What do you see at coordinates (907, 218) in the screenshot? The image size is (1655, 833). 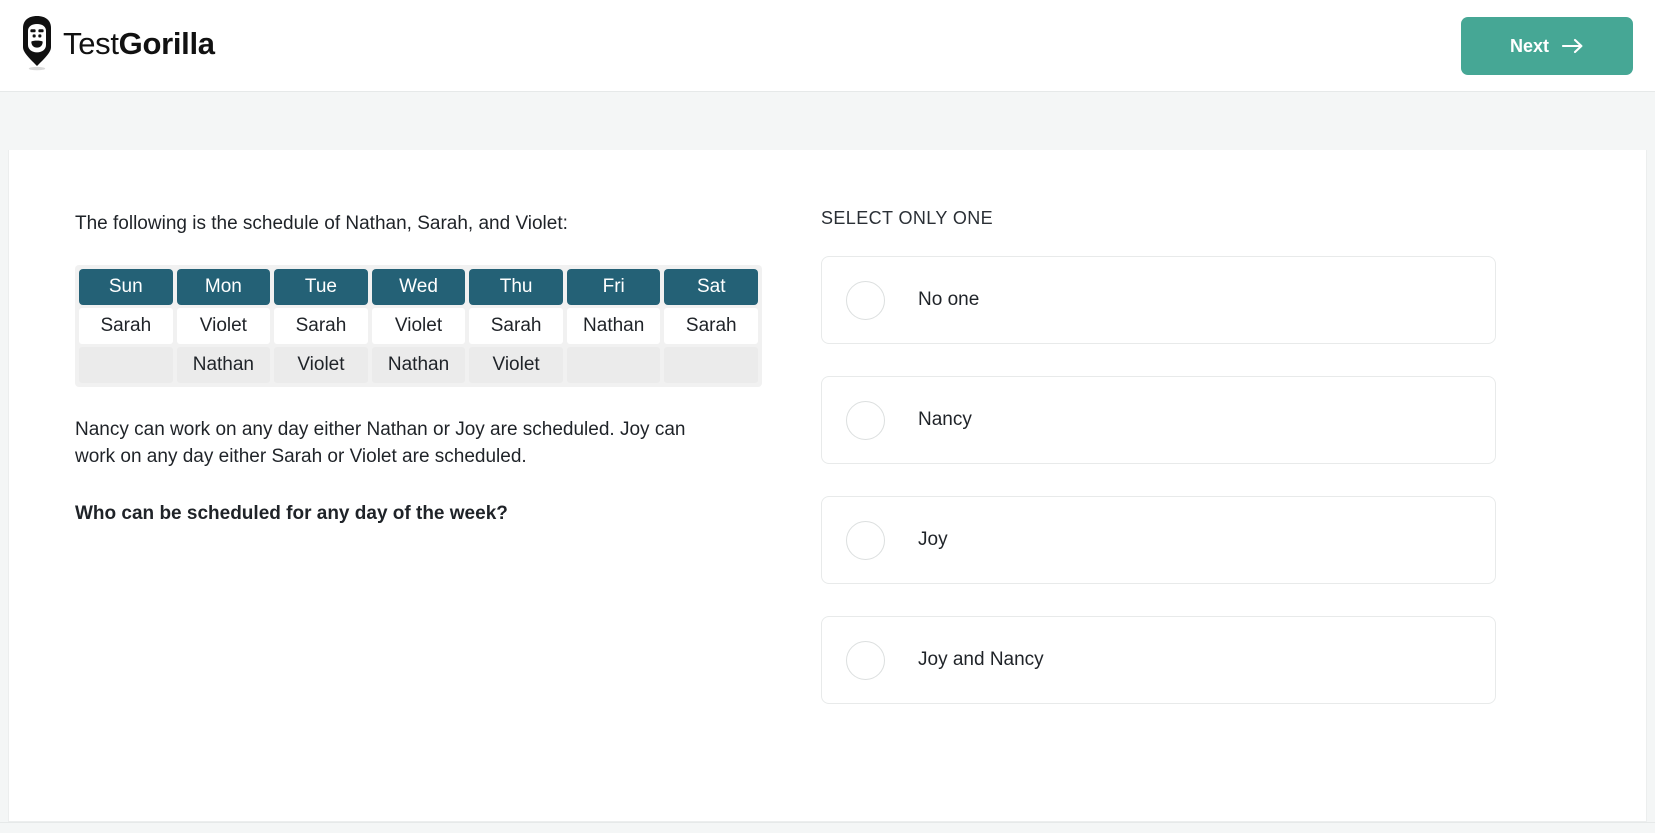 I see `answers-instruction: SELECT ONLY ONE` at bounding box center [907, 218].